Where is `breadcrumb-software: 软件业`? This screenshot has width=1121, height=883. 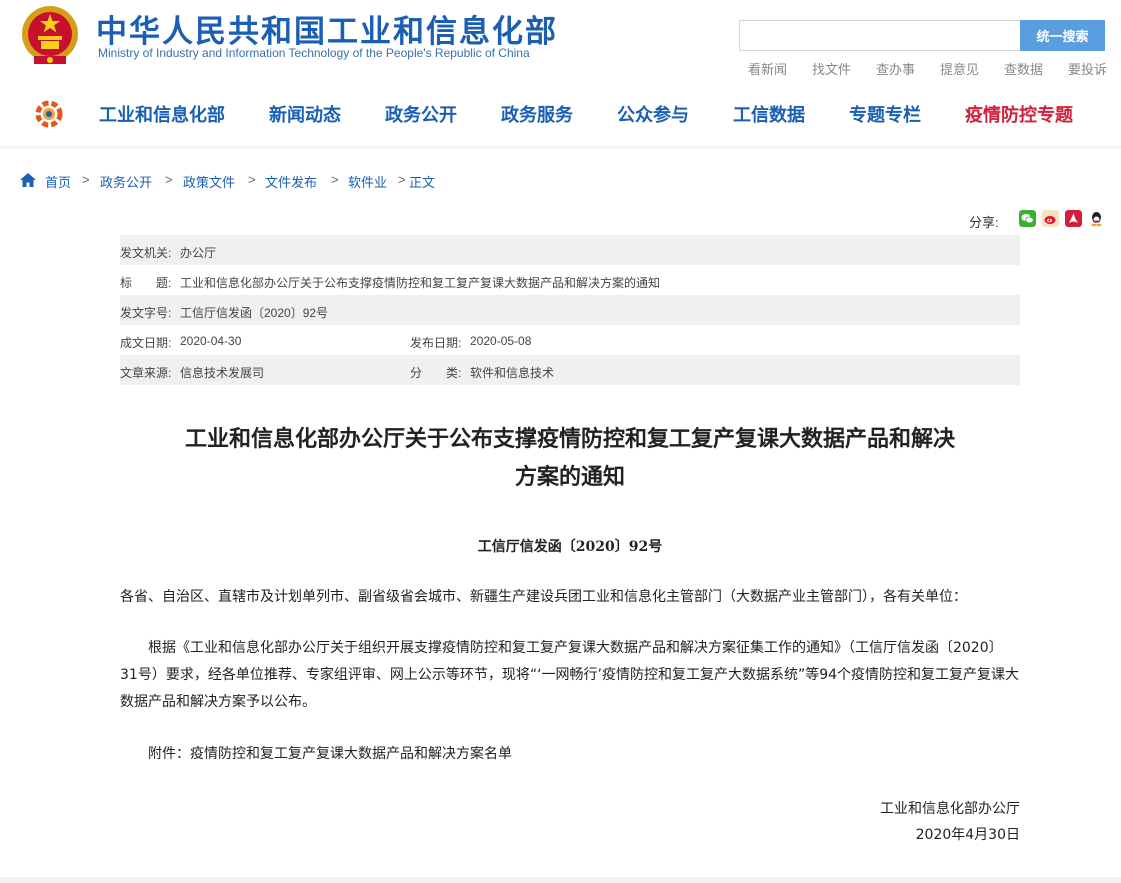
breadcrumb-software: 软件业 is located at coordinates (367, 181).